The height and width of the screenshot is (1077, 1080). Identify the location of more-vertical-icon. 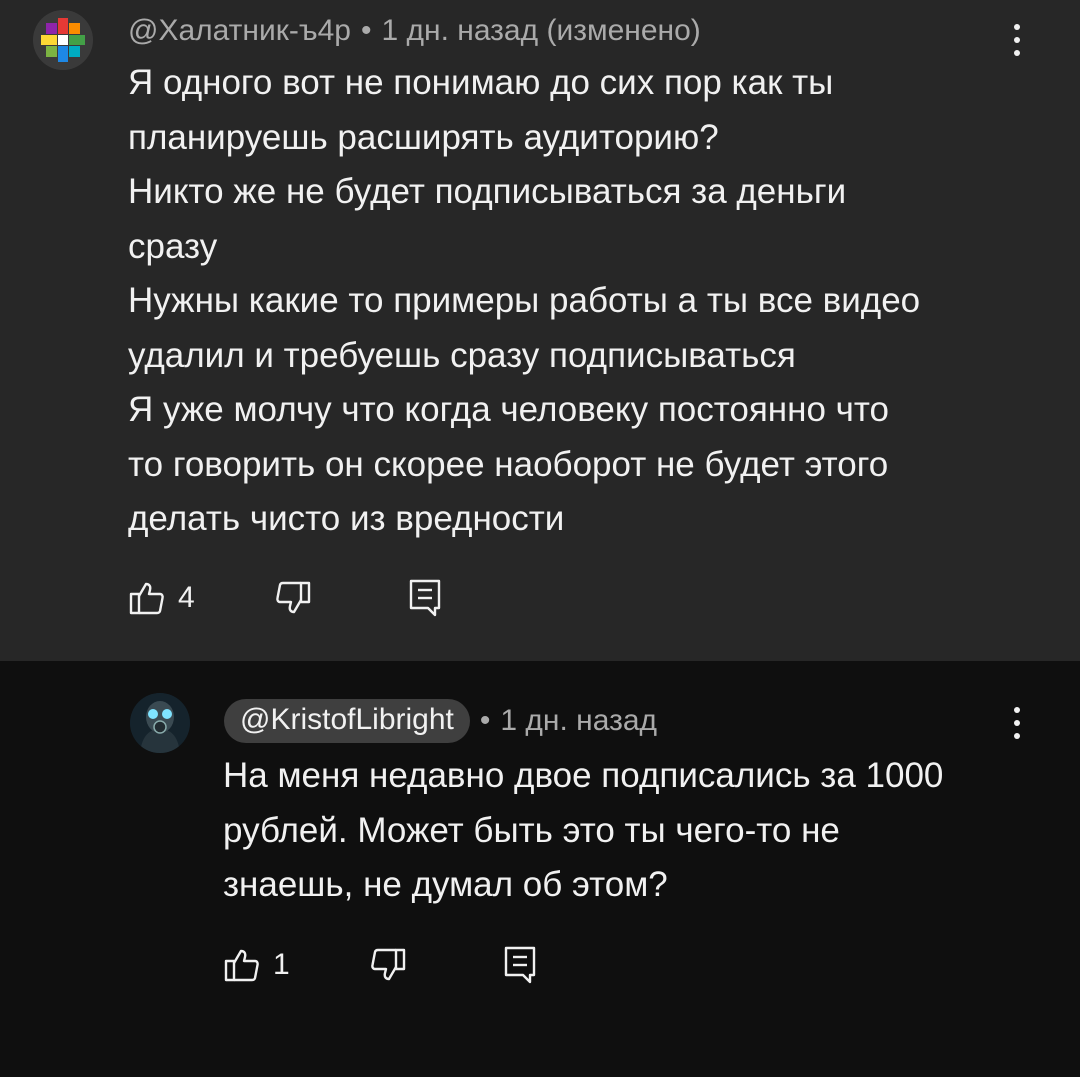
(1017, 723).